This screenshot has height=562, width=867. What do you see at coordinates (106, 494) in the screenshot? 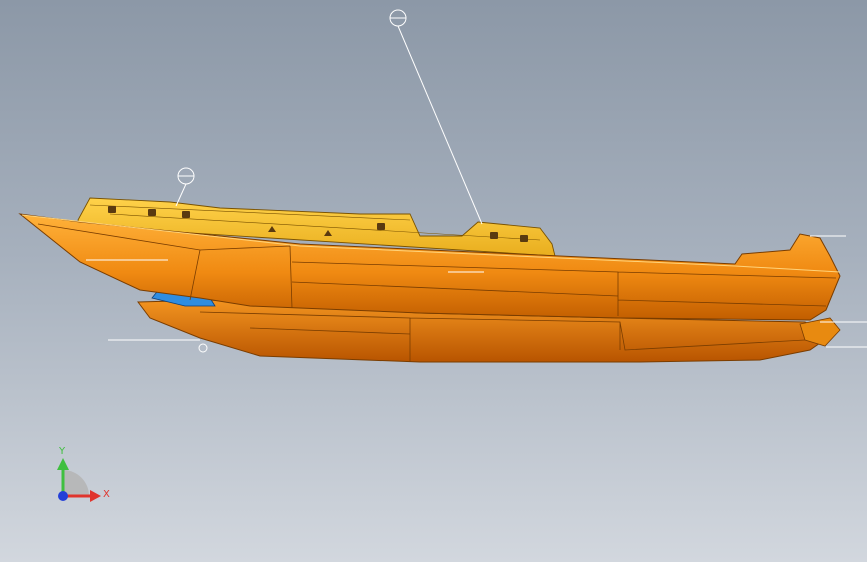
I see `triad-x-label: X` at bounding box center [106, 494].